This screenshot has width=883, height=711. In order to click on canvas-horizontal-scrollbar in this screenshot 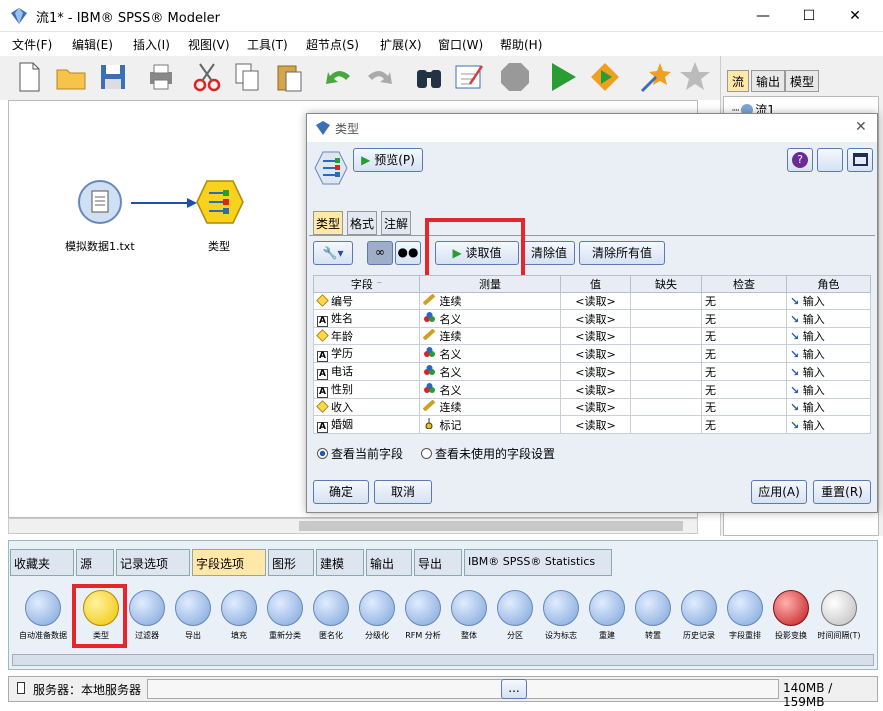, I will do `click(353, 526)`.